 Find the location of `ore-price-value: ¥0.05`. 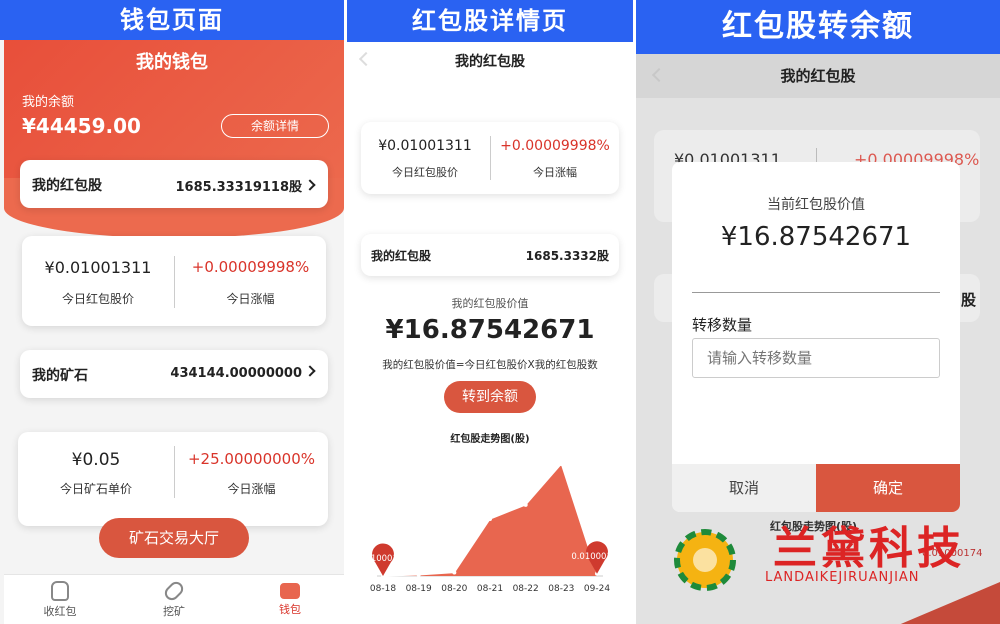

ore-price-value: ¥0.05 is located at coordinates (96, 460).